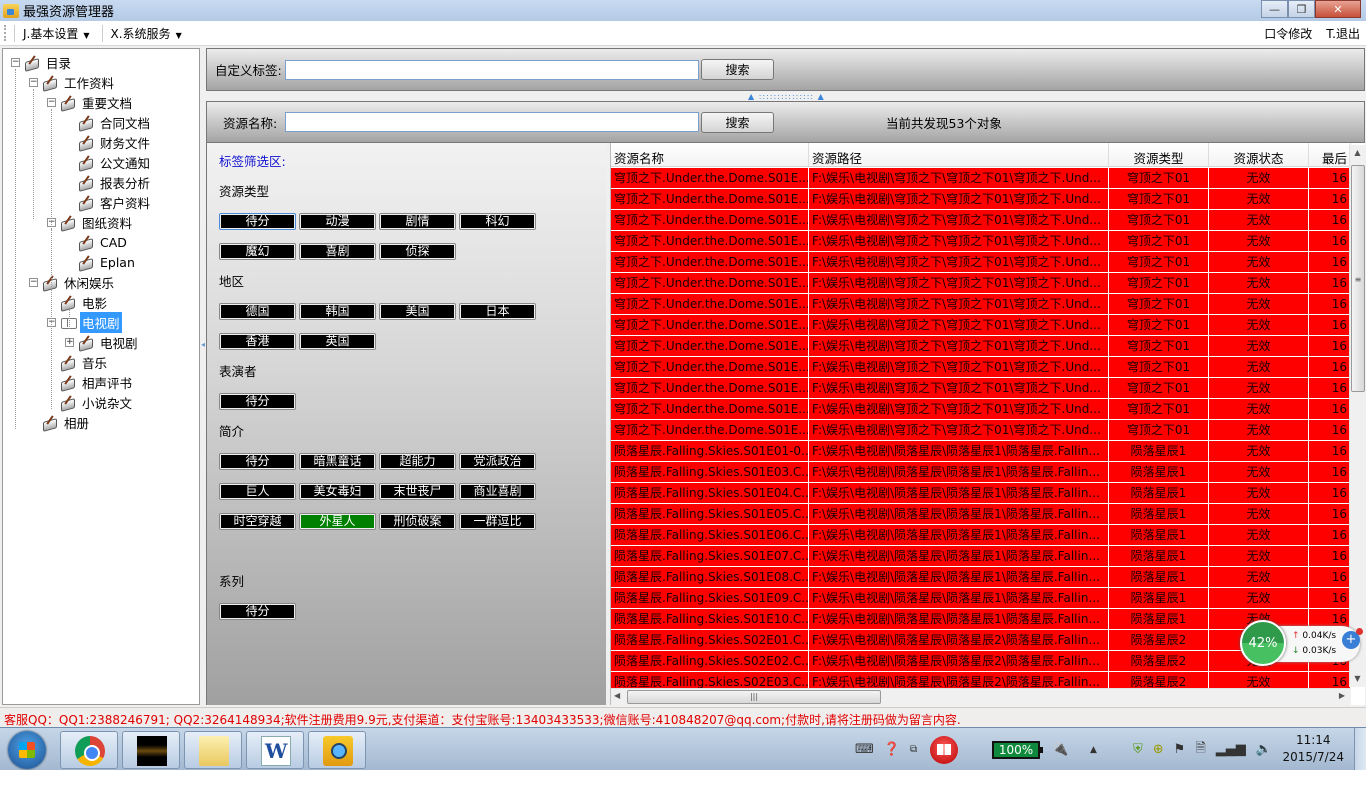  What do you see at coordinates (72, 282) in the screenshot?
I see `tree-node: − 休闲娱乐` at bounding box center [72, 282].